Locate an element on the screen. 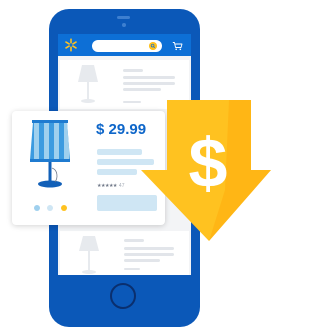 The image size is (320, 327). dollar-icon: $ is located at coordinates (208, 163).